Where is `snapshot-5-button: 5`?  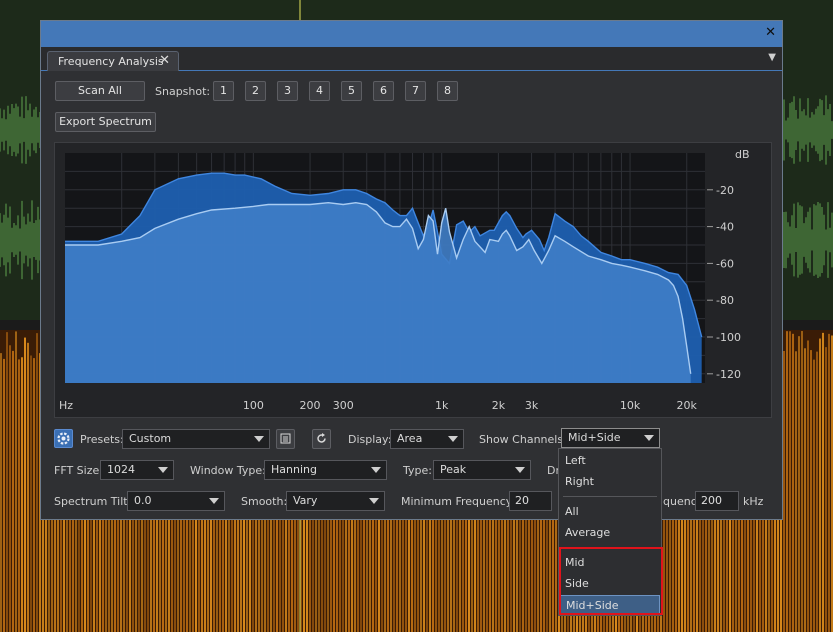
snapshot-5-button: 5 is located at coordinates (351, 91).